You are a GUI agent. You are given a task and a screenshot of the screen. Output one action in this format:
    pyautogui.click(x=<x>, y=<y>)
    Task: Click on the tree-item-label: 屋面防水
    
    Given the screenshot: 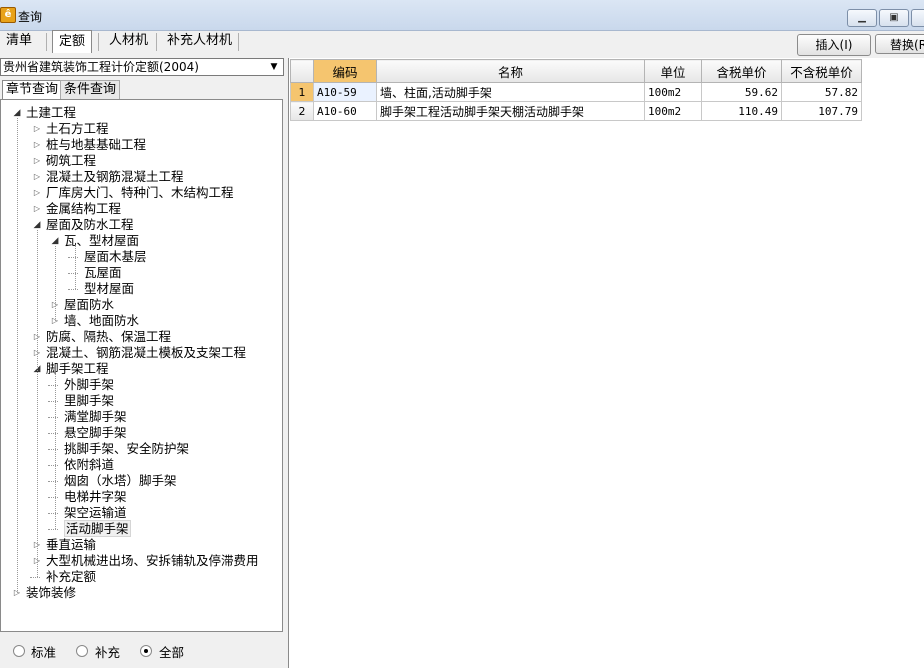 What is the action you would take?
    pyautogui.click(x=89, y=304)
    